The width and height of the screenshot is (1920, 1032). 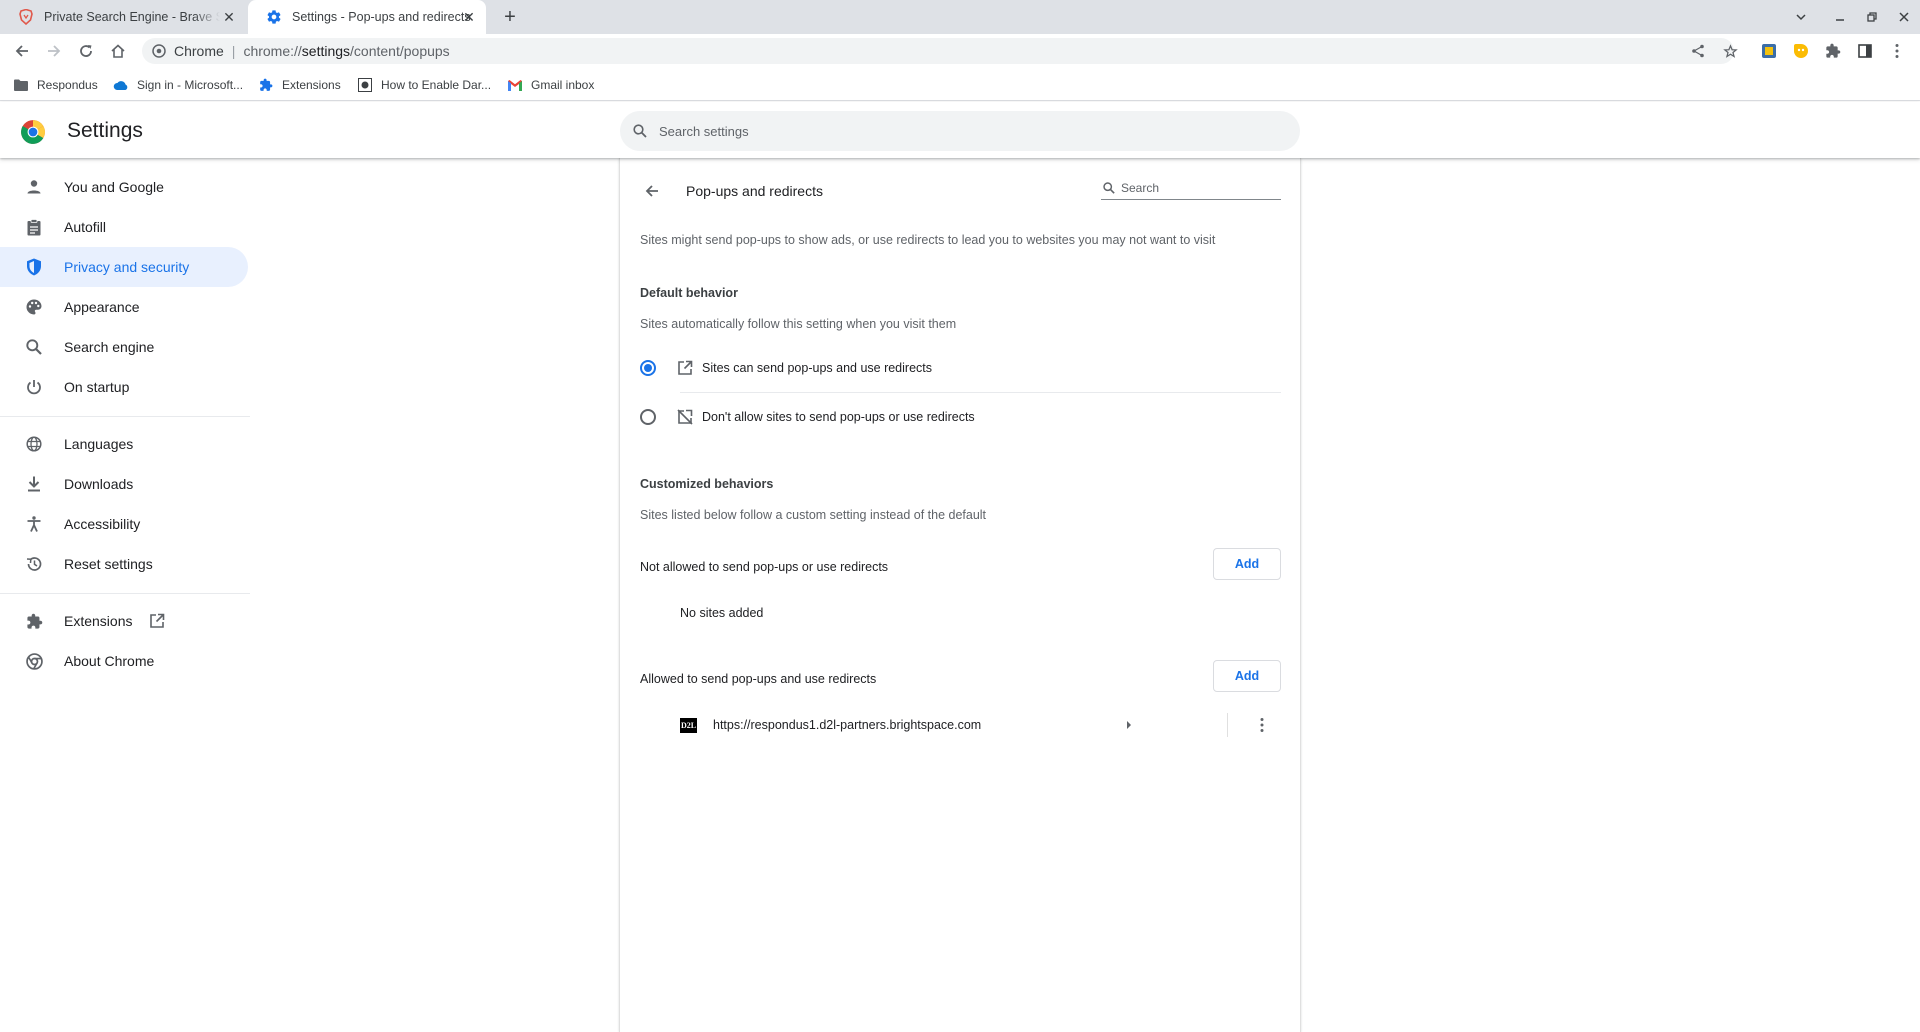 I want to click on bookmark-gmail: Gmail inbox, so click(x=550, y=85).